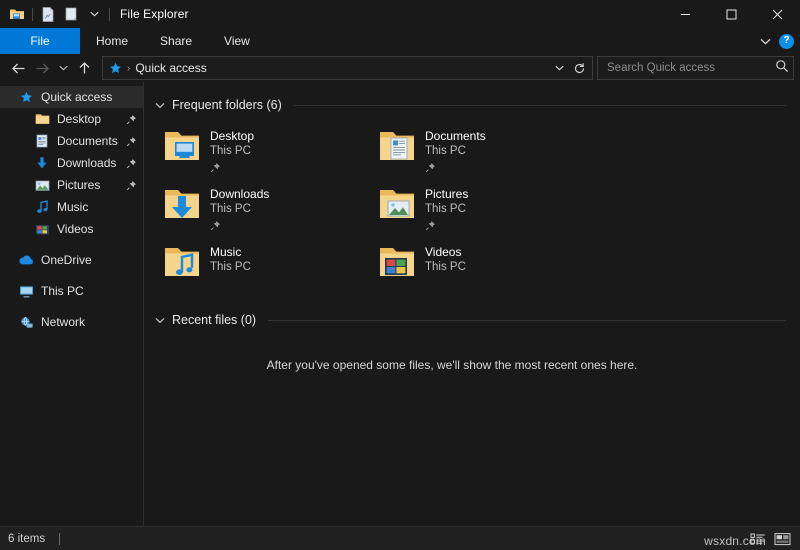  I want to click on sidebar-item-label: This PC, so click(62, 291).